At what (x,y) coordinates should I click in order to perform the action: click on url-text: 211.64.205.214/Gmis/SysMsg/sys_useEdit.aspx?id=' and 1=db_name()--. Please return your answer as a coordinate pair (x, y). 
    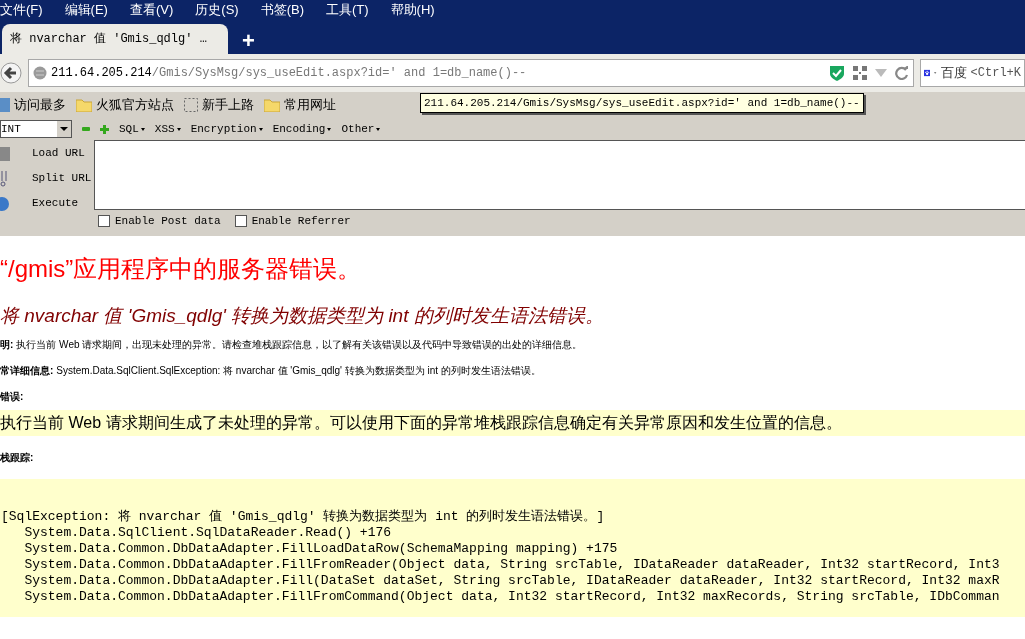
    Looking at the image, I should click on (289, 73).